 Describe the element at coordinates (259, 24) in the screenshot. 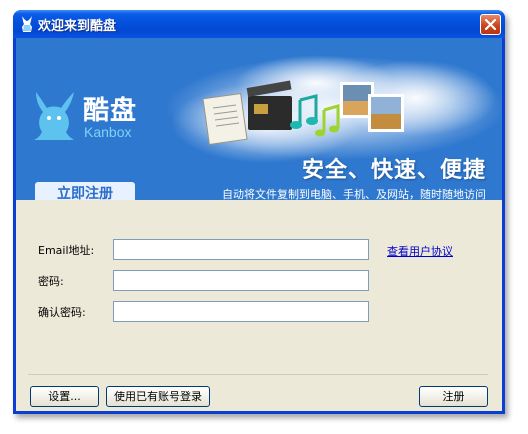

I see `title-bar: 欢迎来到酷盘` at that location.